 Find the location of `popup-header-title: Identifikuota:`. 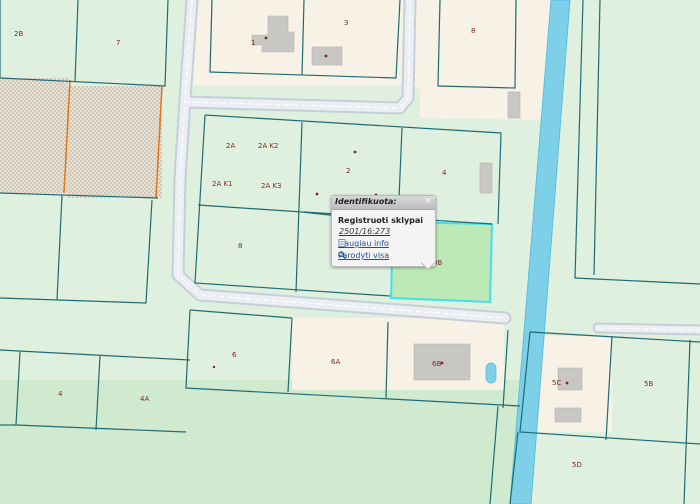

popup-header-title: Identifikuota: is located at coordinates (366, 201).